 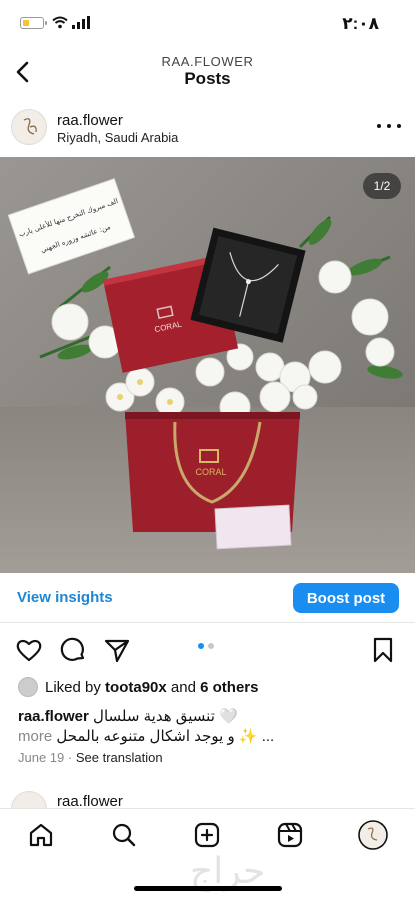 What do you see at coordinates (346, 598) in the screenshot?
I see `boost-post-button: Boost post` at bounding box center [346, 598].